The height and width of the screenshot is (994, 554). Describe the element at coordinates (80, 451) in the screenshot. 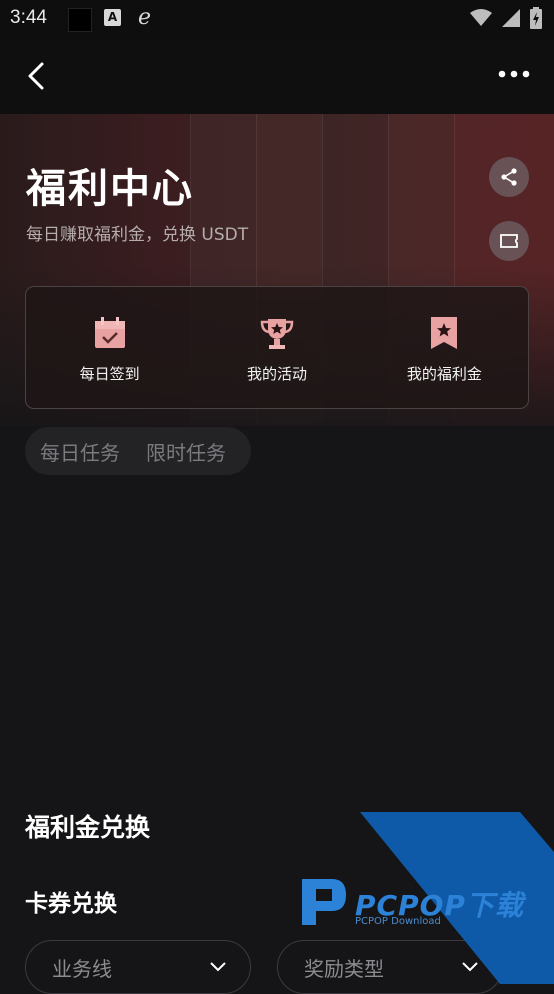

I see `tab-daily-tasks: 每日任务` at that location.